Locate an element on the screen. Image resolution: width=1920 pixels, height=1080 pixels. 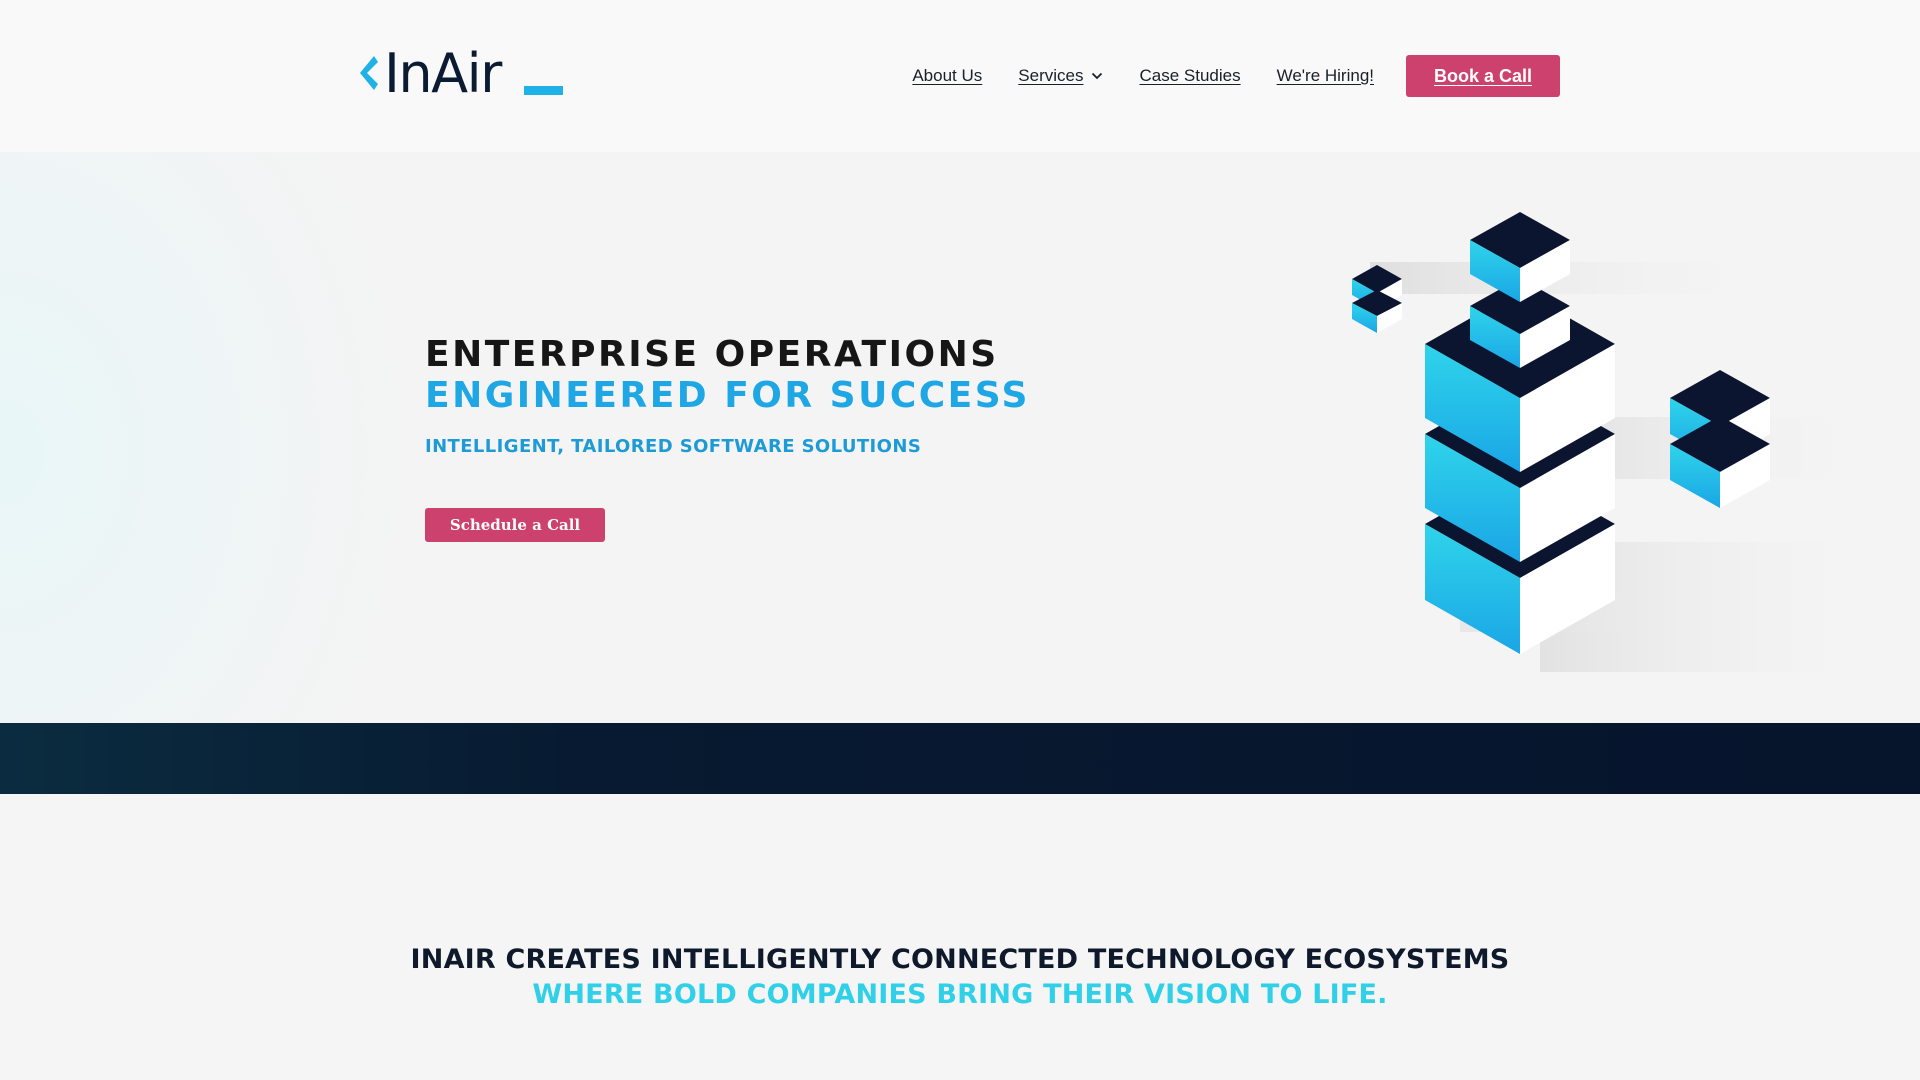
nav-services: Services is located at coordinates (1060, 76).